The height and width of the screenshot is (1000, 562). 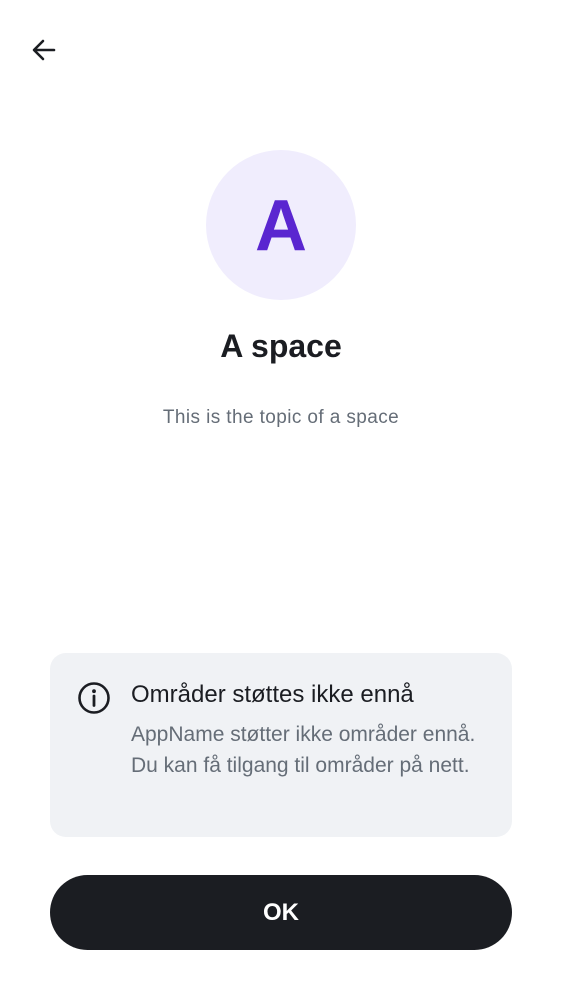 I want to click on space-topic: This is the topic of a space, so click(x=281, y=417).